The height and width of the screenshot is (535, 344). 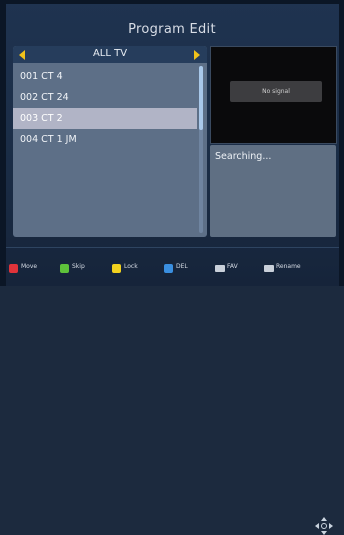 What do you see at coordinates (220, 268) in the screenshot?
I see `fav-key-icon` at bounding box center [220, 268].